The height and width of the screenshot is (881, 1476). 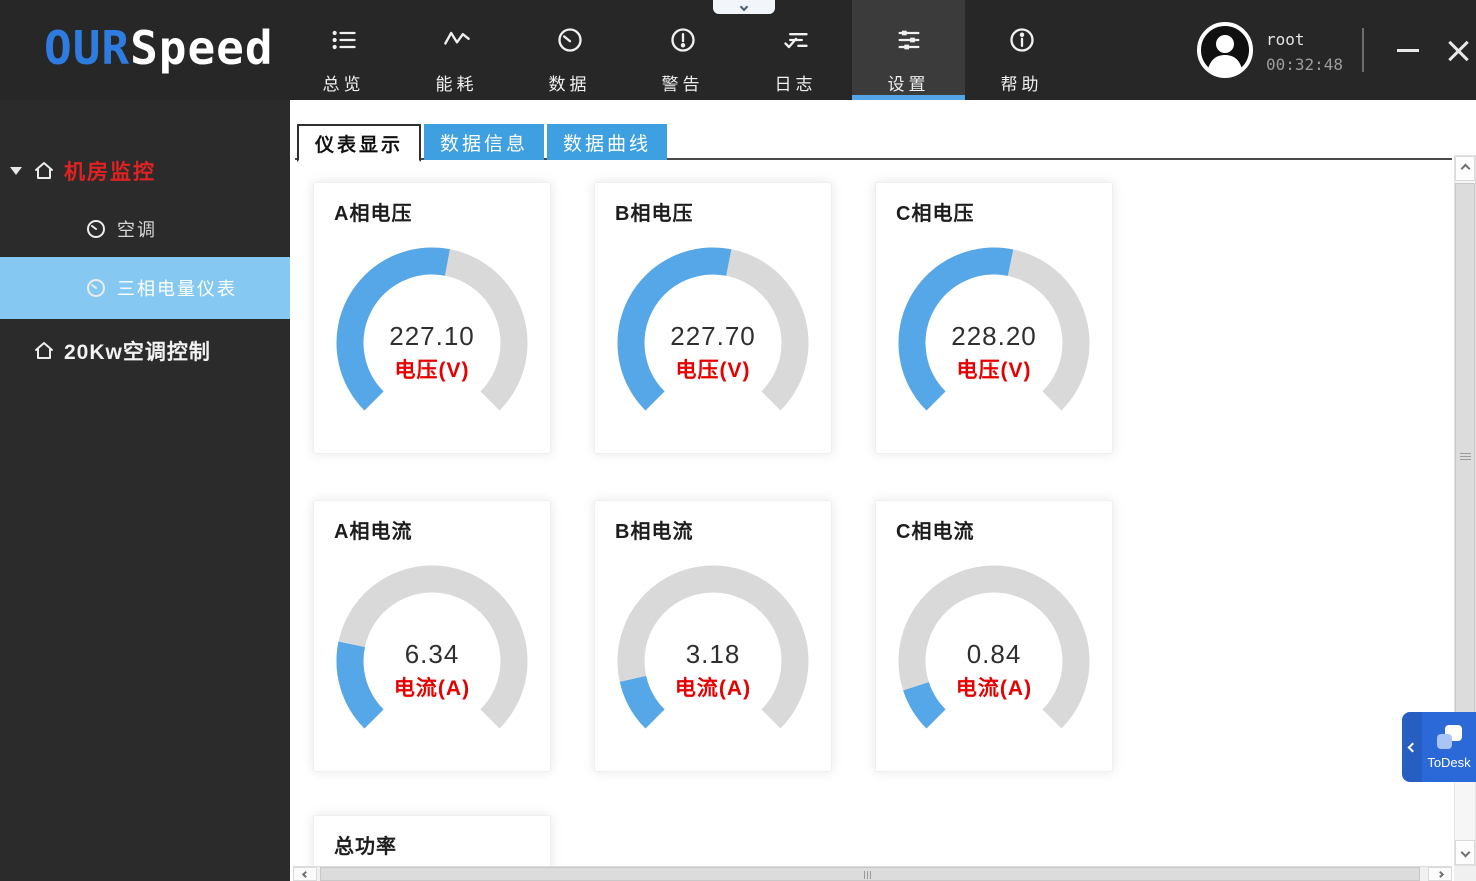 I want to click on sidebar-item-20kw-ac-control: 20Kw空调控制, so click(x=145, y=351).